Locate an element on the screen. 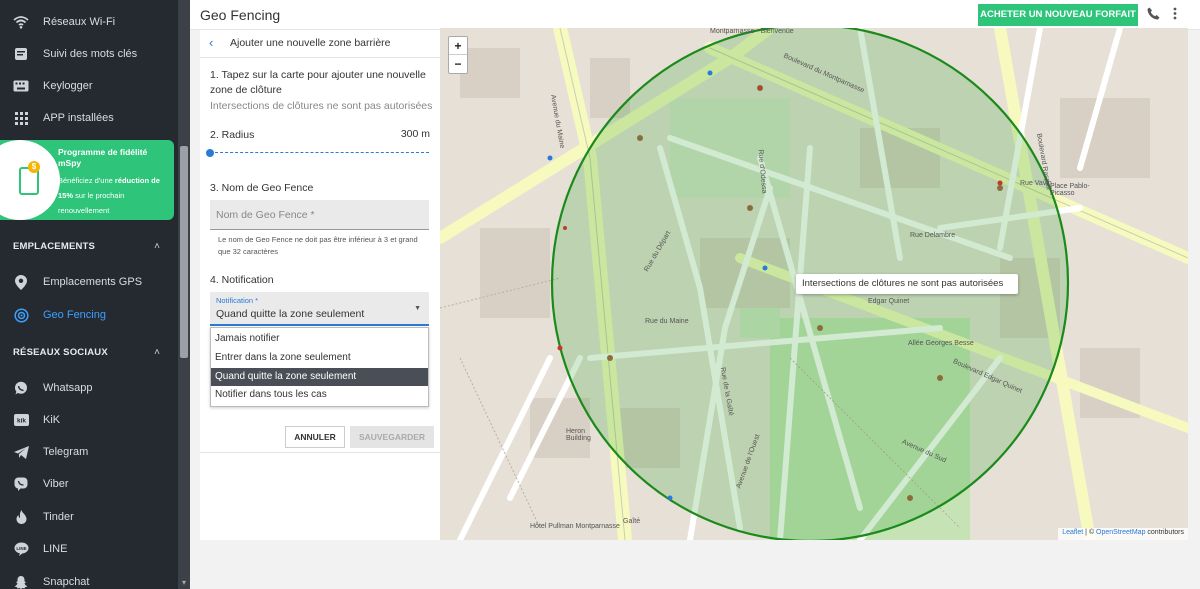 The width and height of the screenshot is (1200, 589). map-label: Rue Delambre is located at coordinates (933, 235).